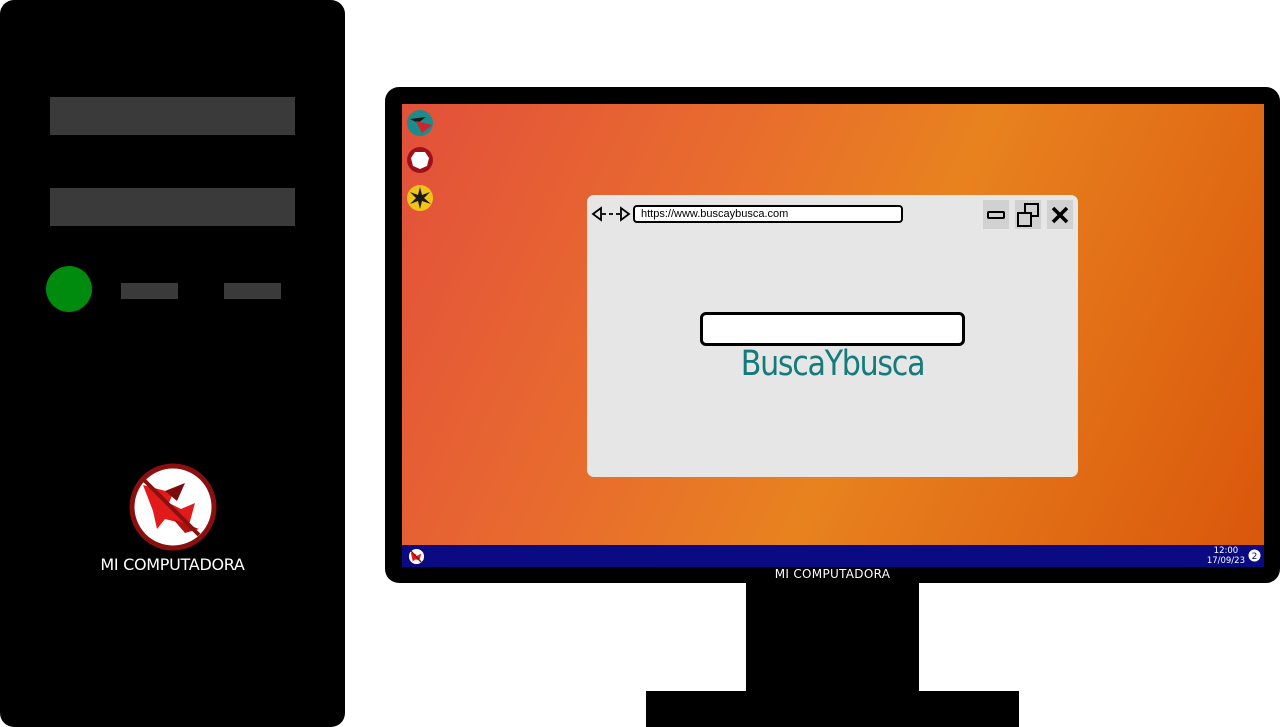 This screenshot has height=727, width=1280. What do you see at coordinates (832, 574) in the screenshot?
I see `monitor-brand-label: MI COMPUTADORA` at bounding box center [832, 574].